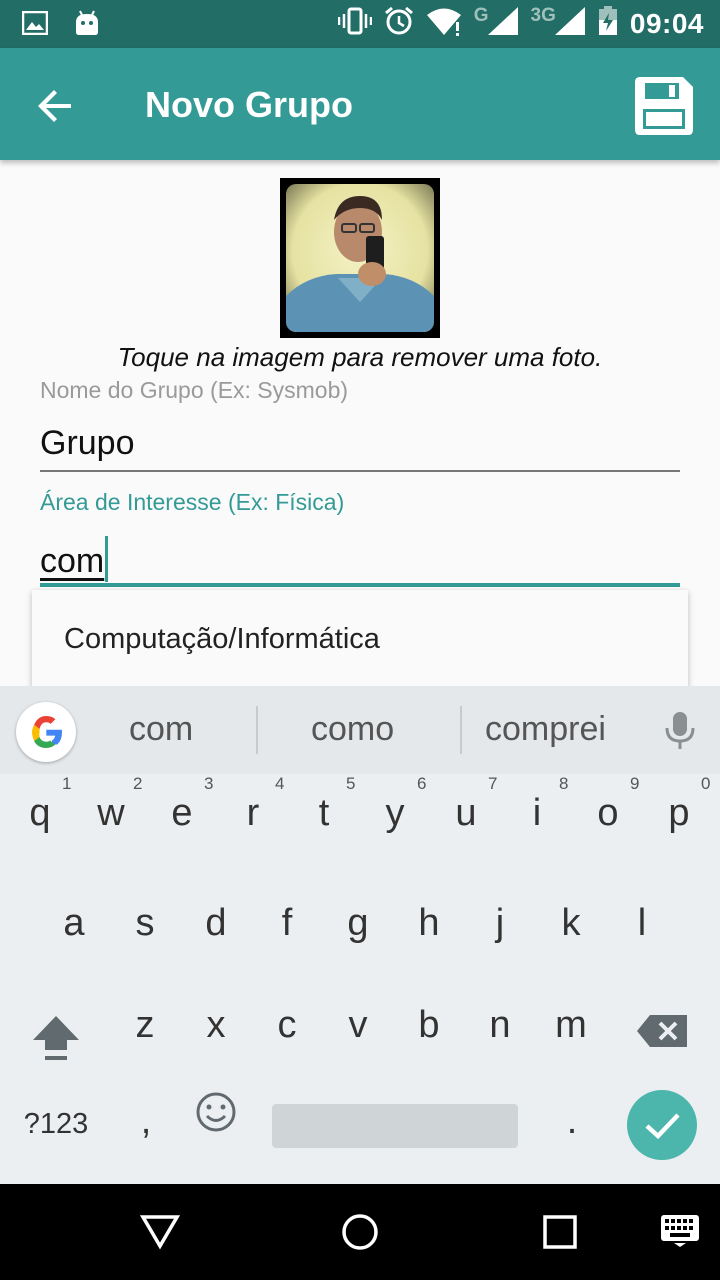 The width and height of the screenshot is (720, 1280). I want to click on group-photo-image, so click(360, 258).